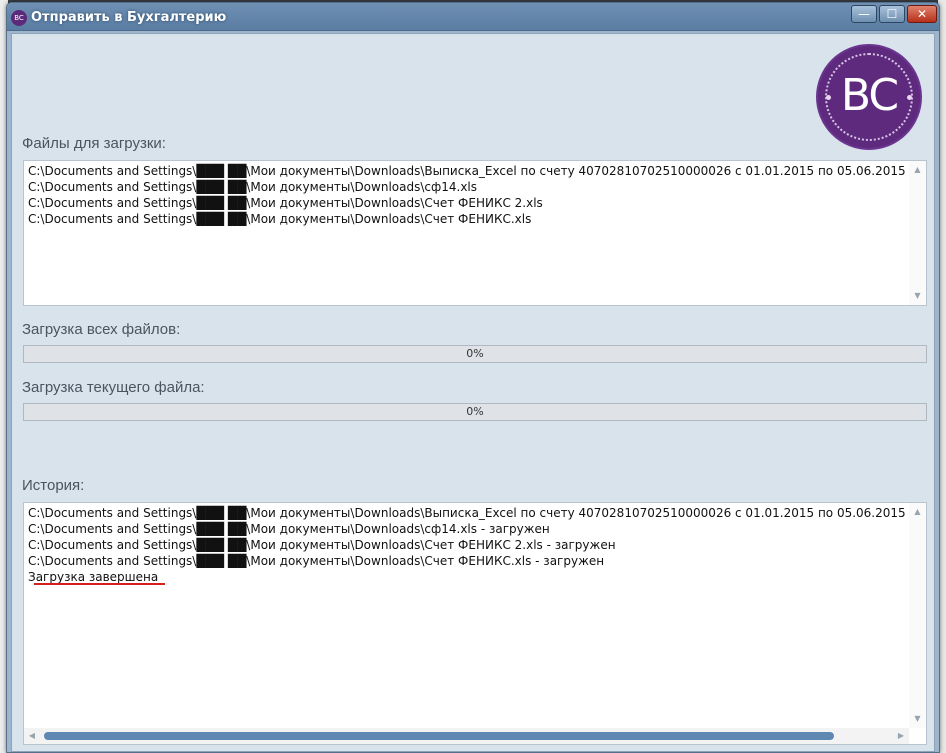  Describe the element at coordinates (892, 14) in the screenshot. I see `maximize-button: ☐` at that location.